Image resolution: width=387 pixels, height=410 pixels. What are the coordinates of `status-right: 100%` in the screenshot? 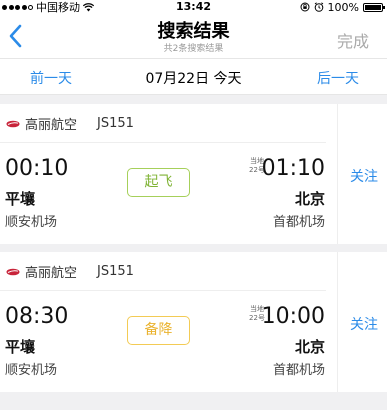 It's located at (342, 7).